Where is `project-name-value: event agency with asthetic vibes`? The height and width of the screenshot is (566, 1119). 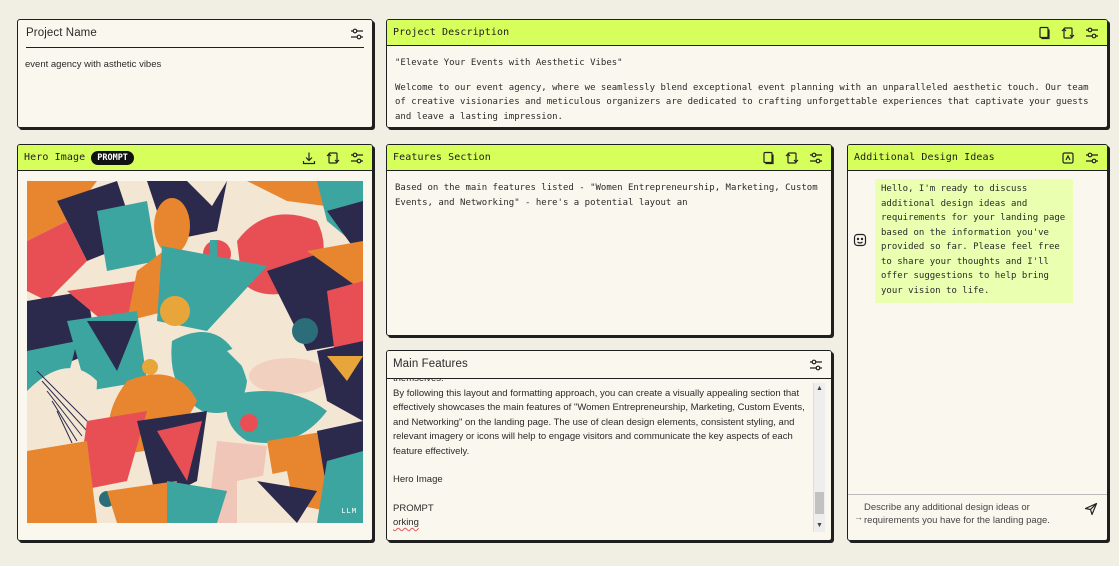
project-name-value: event agency with asthetic vibes is located at coordinates (93, 64).